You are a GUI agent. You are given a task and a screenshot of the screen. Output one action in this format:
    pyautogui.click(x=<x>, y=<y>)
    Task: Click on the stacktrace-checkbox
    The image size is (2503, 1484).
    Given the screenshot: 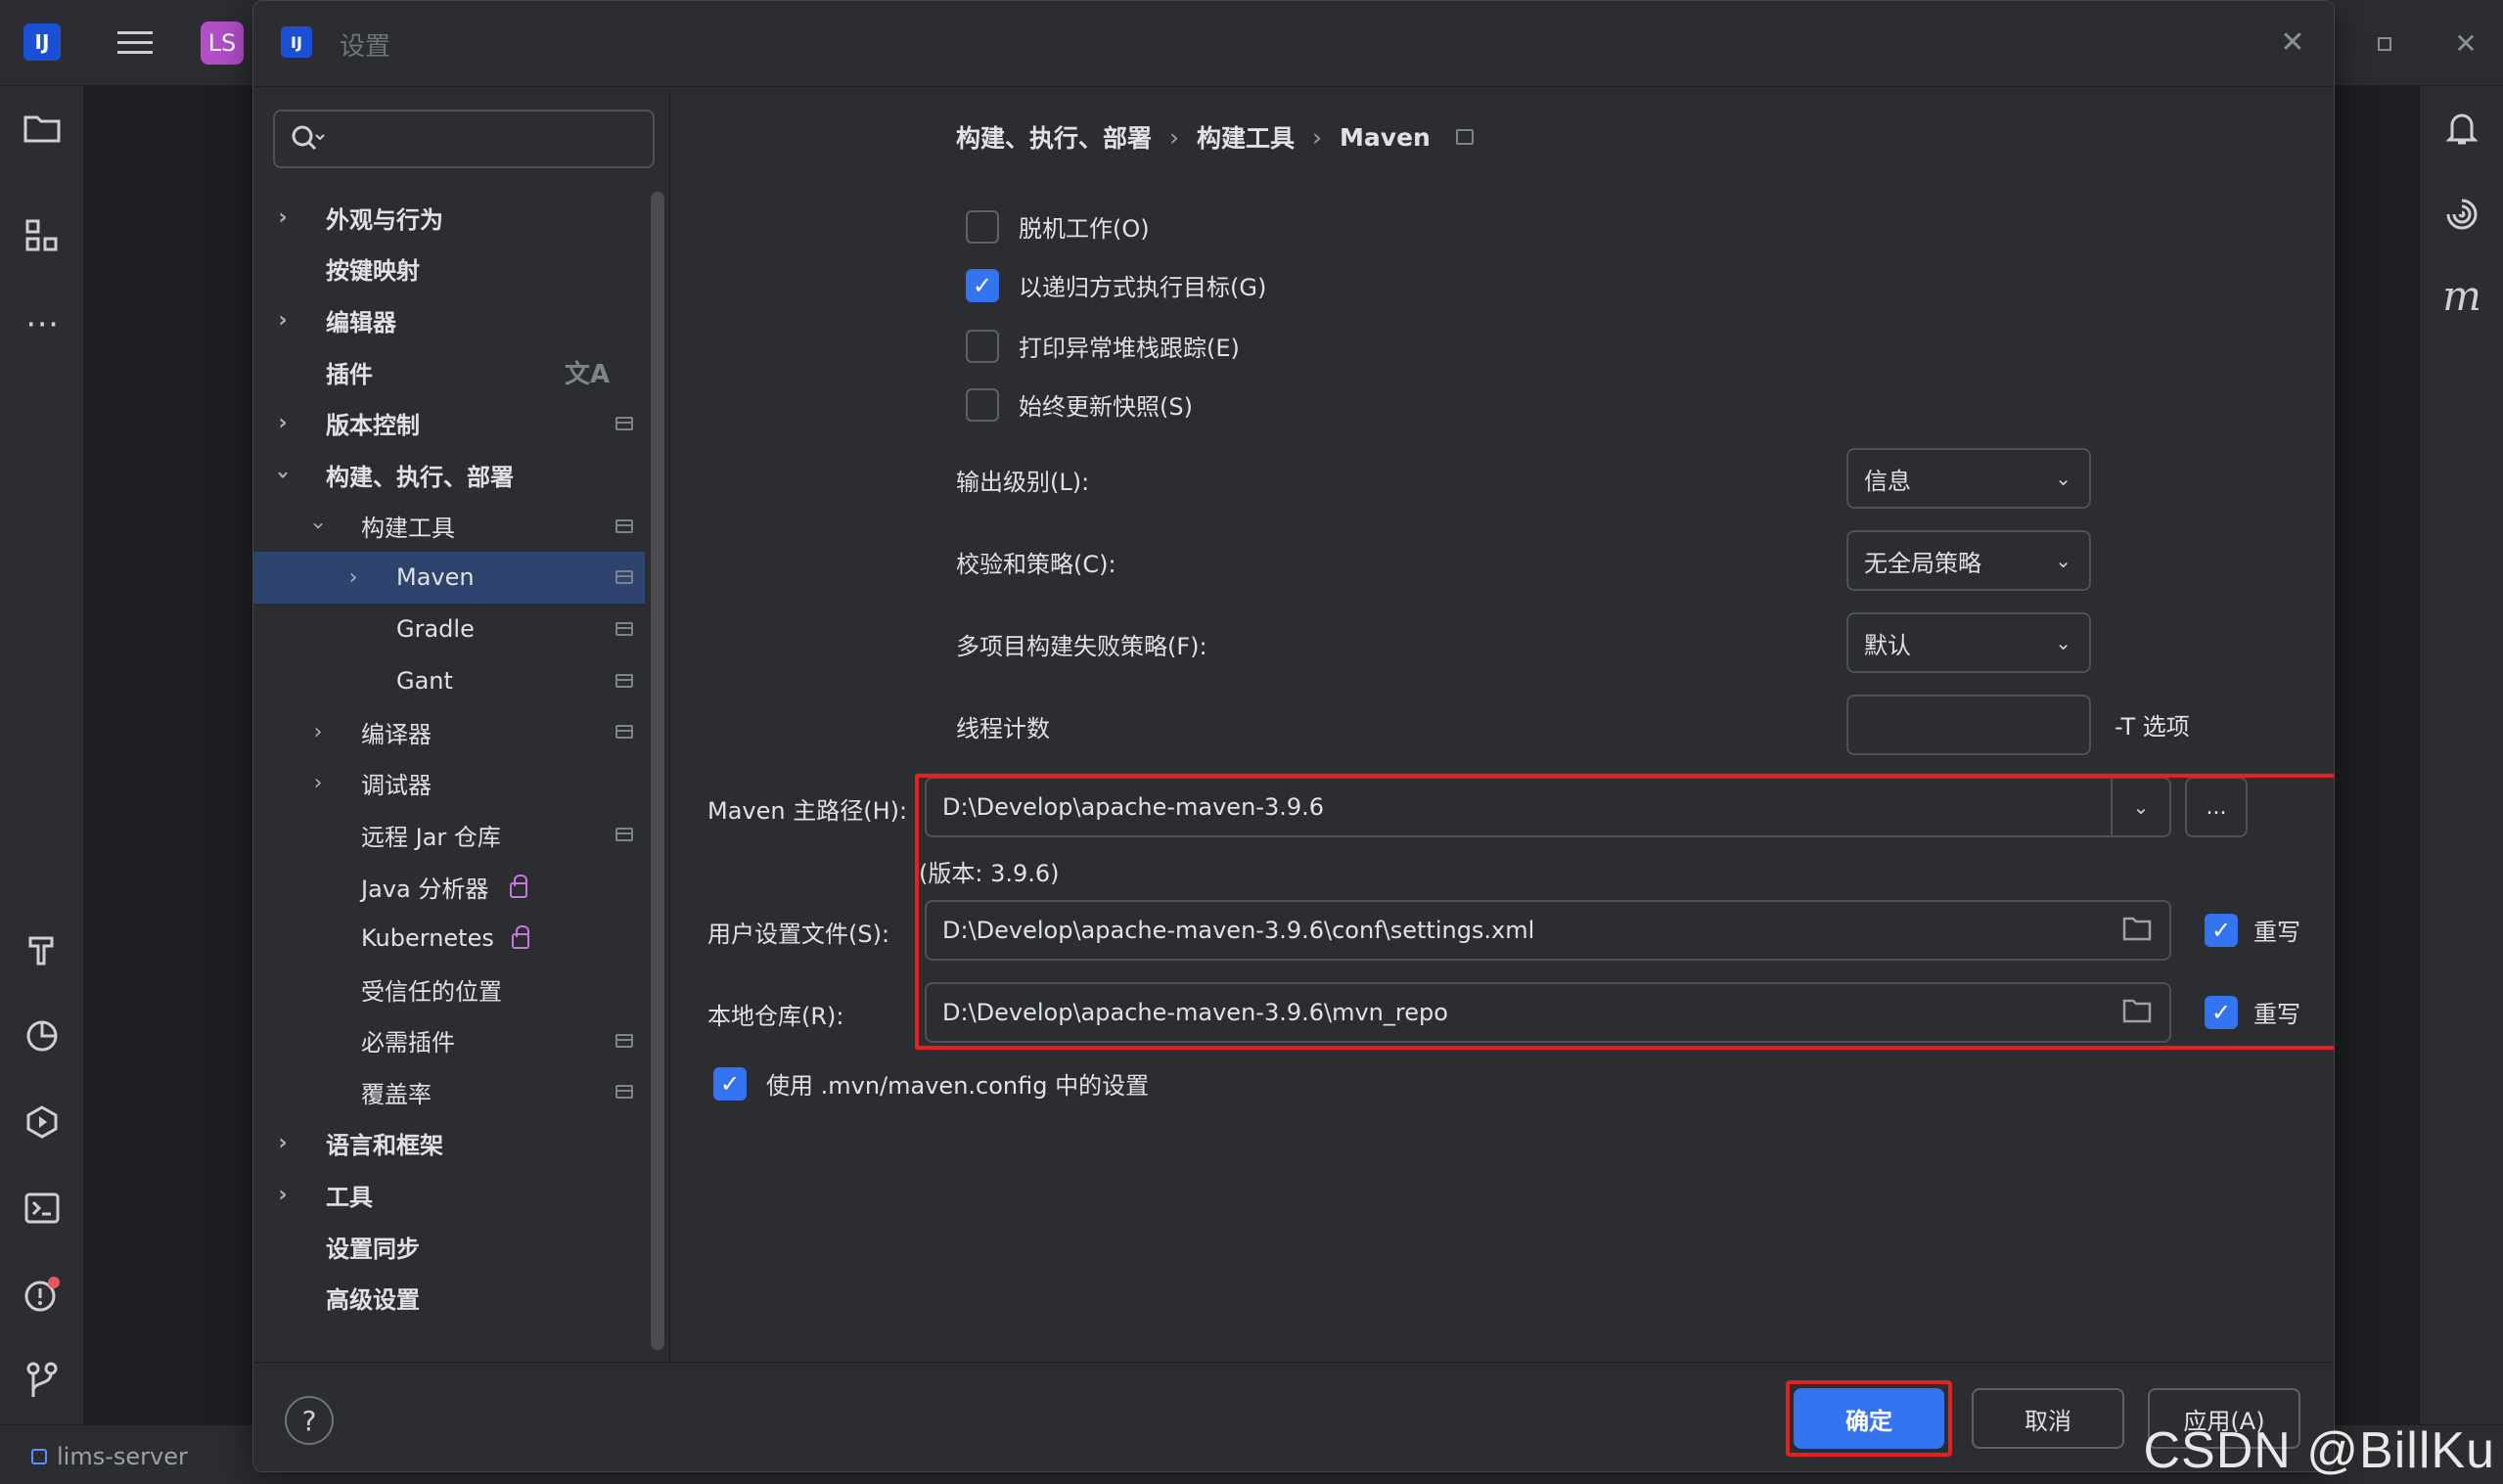 What is the action you would take?
    pyautogui.click(x=982, y=346)
    